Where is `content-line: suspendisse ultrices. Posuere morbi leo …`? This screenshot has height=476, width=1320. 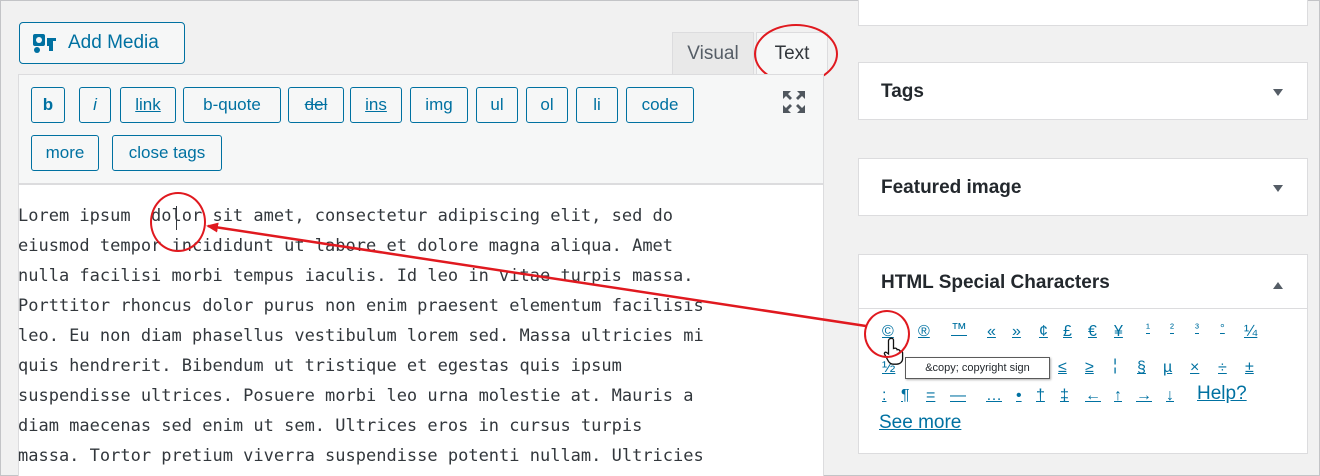 content-line: suspendisse ultrices. Posuere morbi leo … is located at coordinates (356, 396).